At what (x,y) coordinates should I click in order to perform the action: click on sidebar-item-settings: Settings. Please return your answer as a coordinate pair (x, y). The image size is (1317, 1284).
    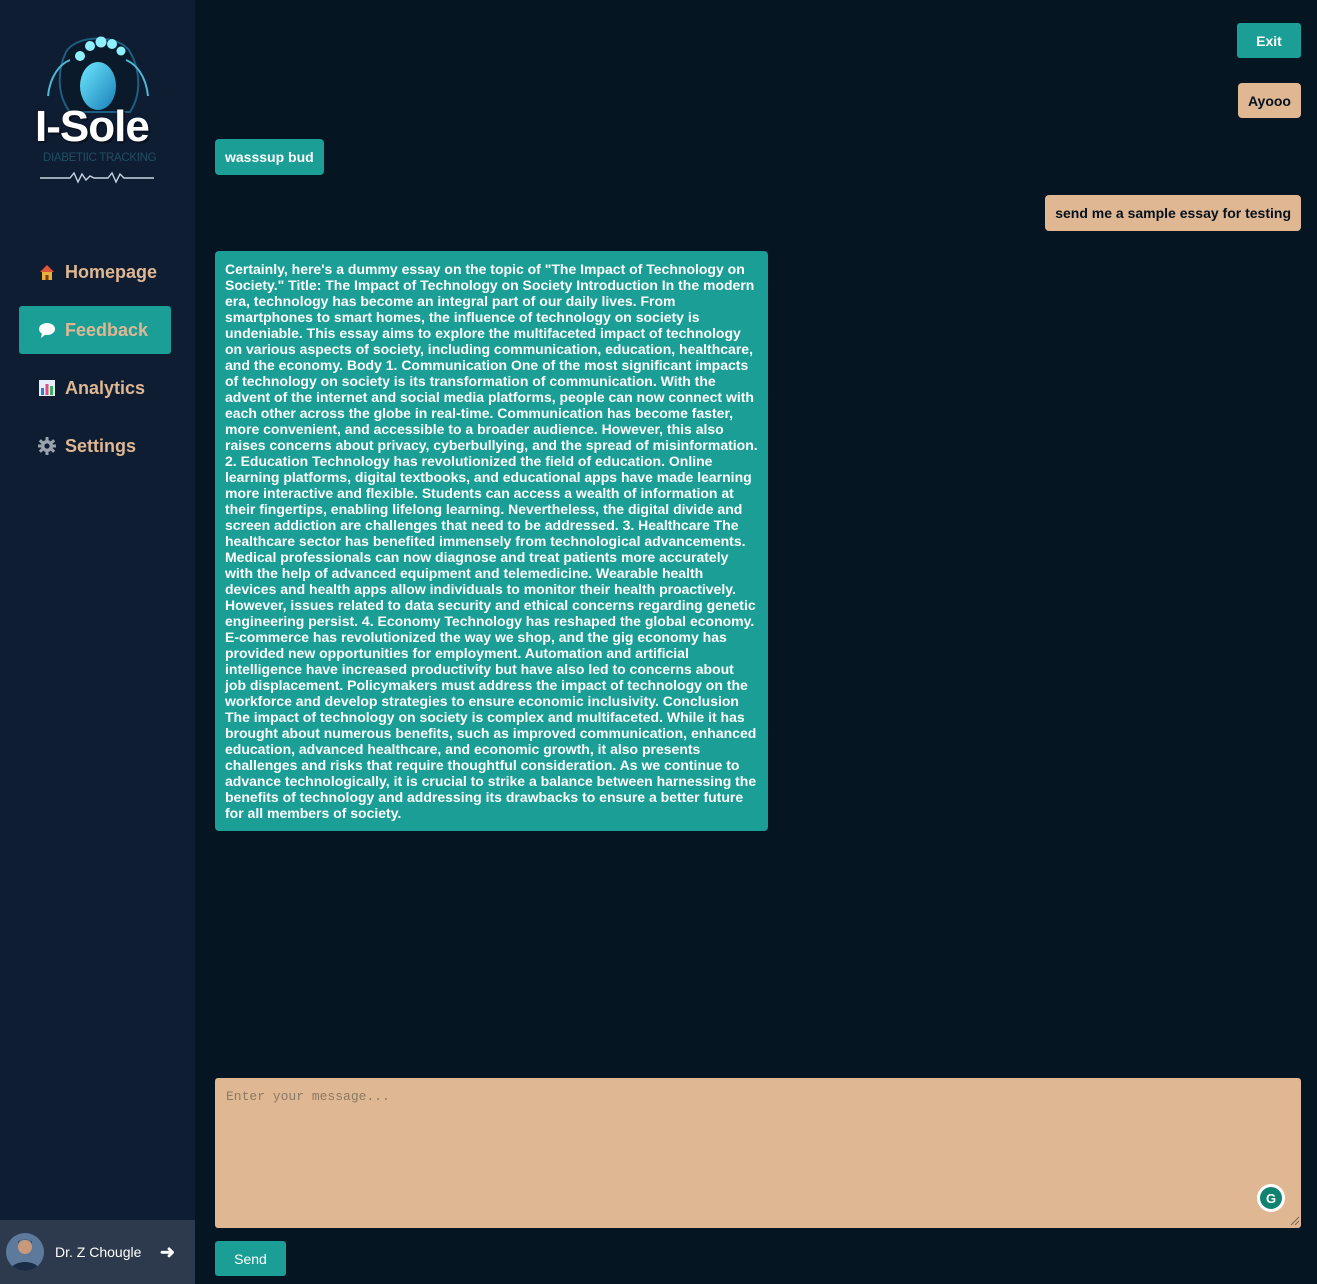
    Looking at the image, I should click on (95, 446).